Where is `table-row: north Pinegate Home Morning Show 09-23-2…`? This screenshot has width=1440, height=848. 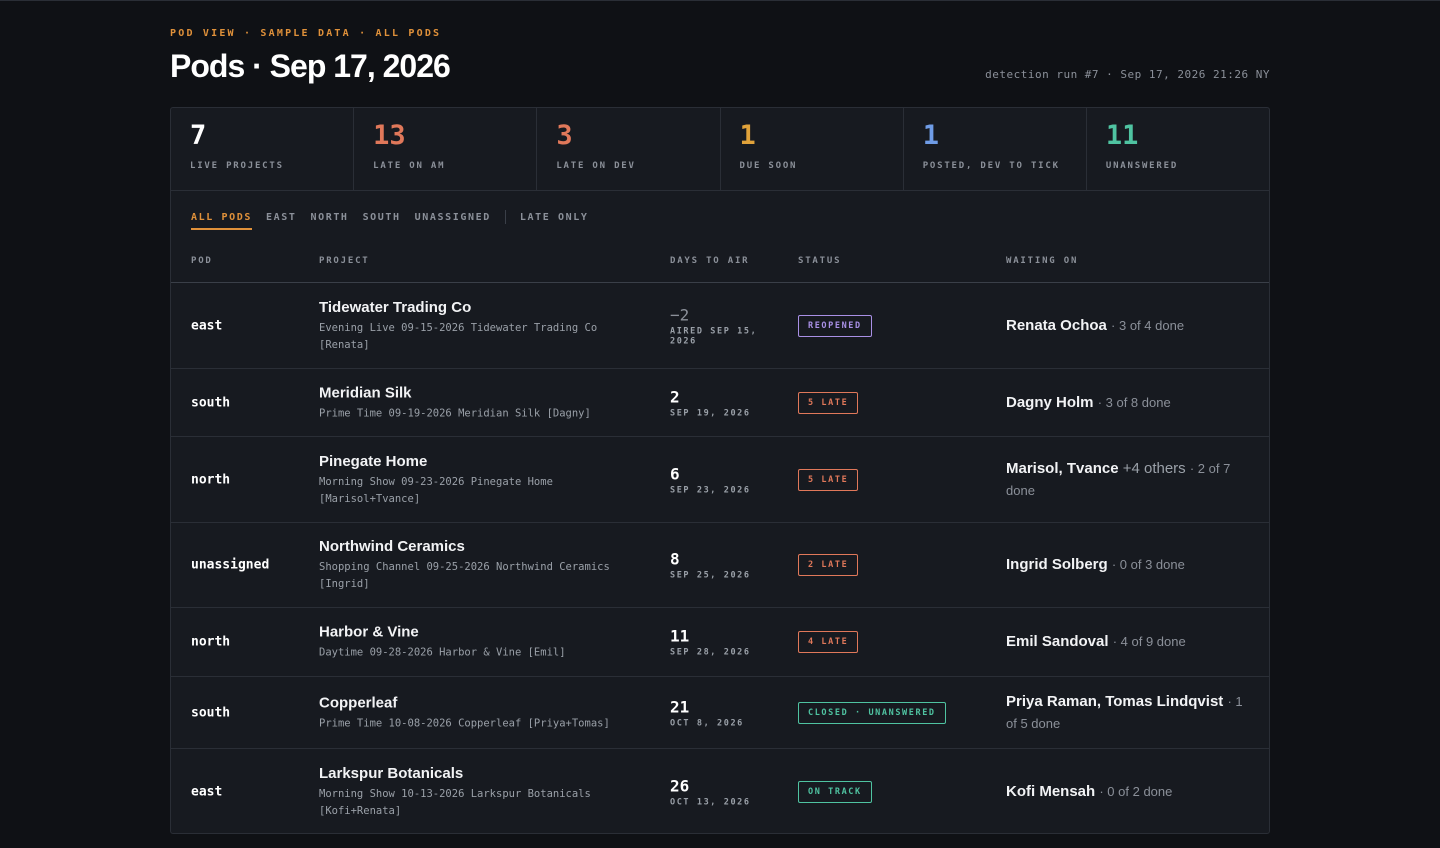
table-row: north Pinegate Home Morning Show 09-23-2… is located at coordinates (720, 480).